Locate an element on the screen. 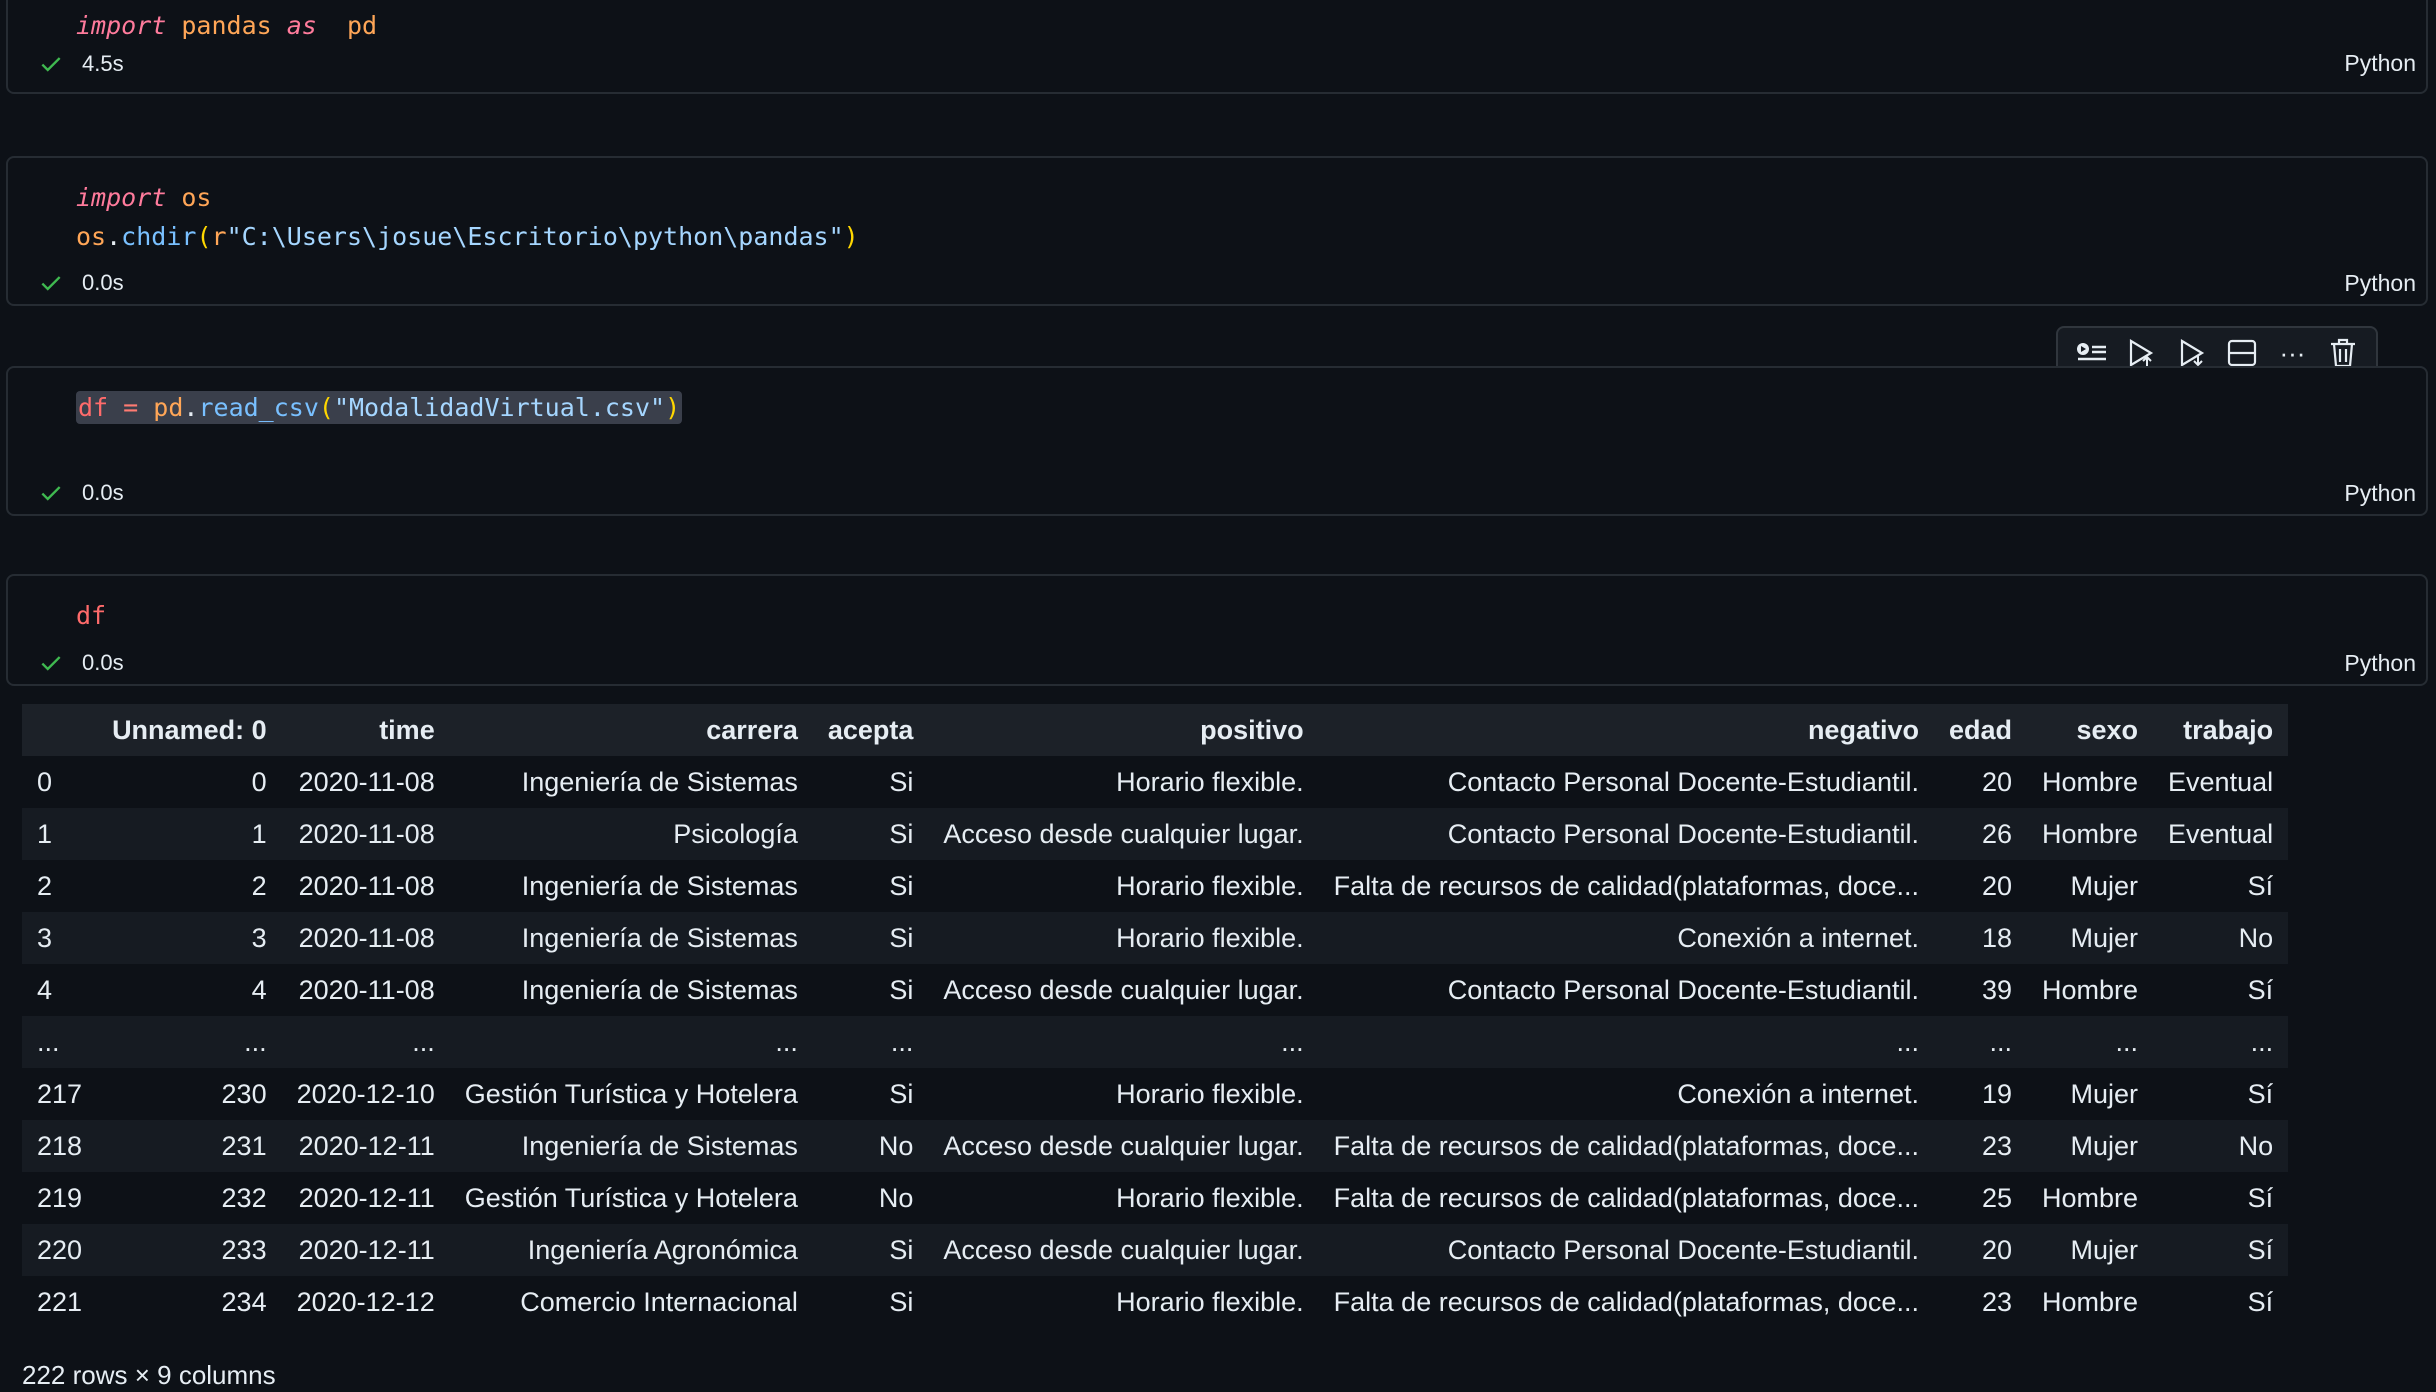 This screenshot has width=2436, height=1392. os-object: os is located at coordinates (91, 236).